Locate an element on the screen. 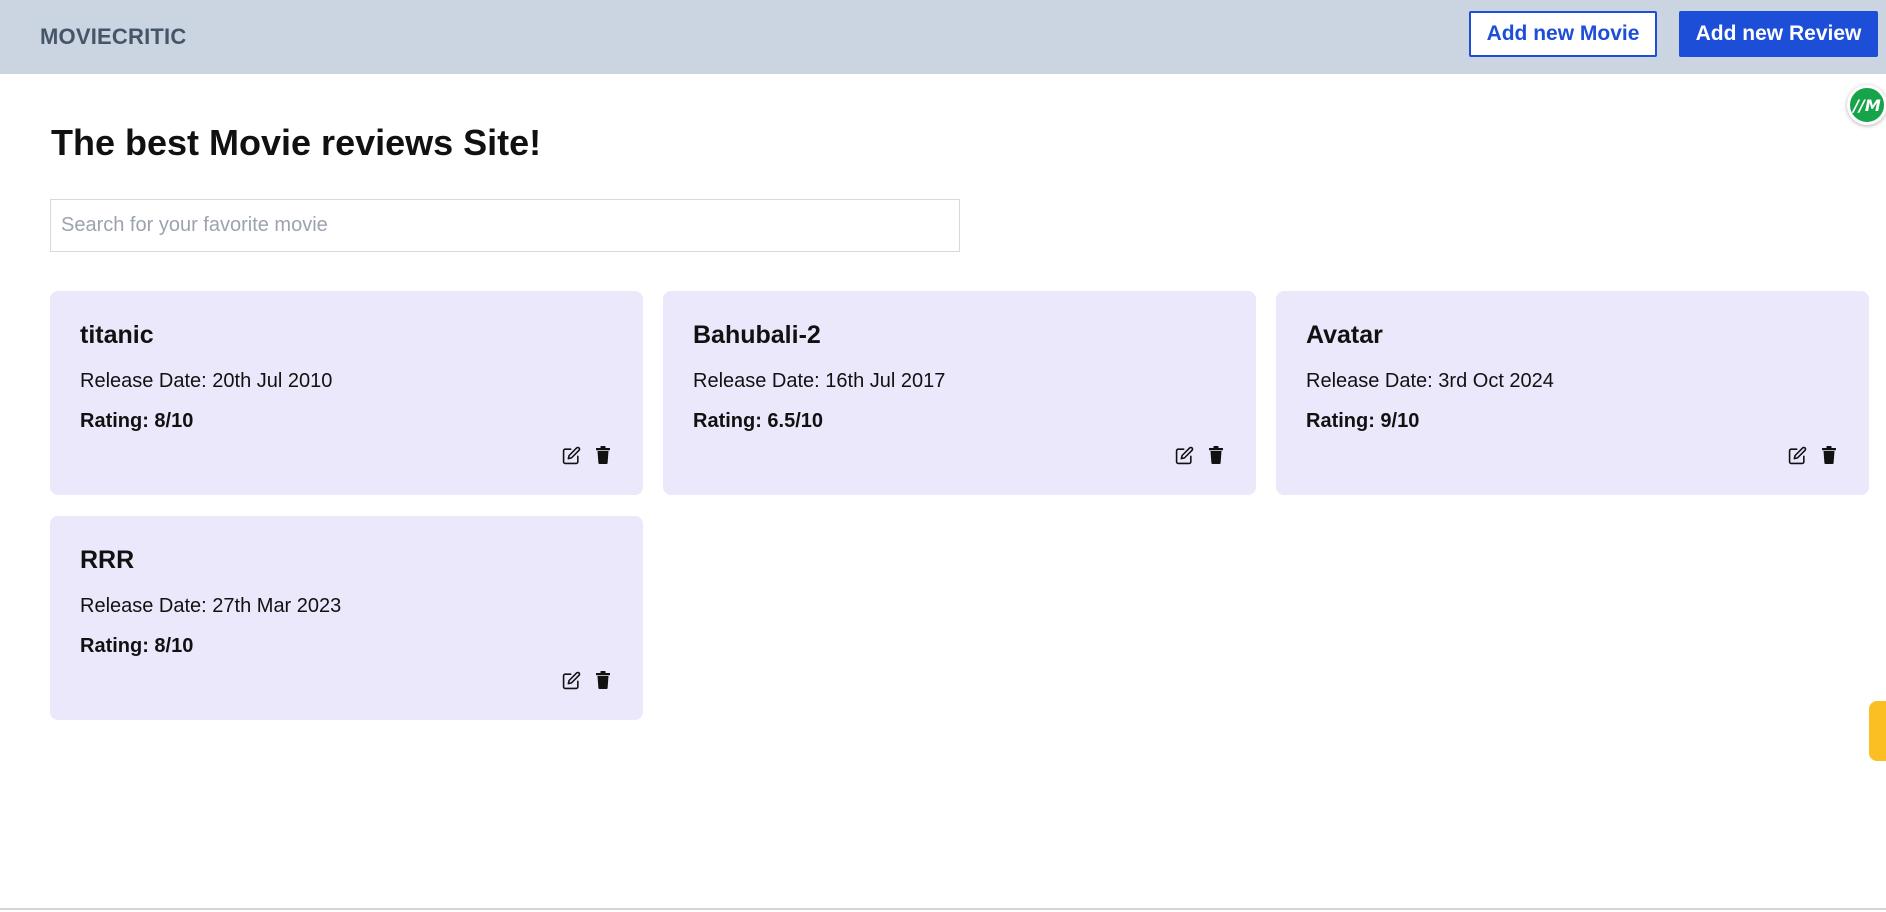 The image size is (1886, 912). movie-title: Avatar is located at coordinates (1344, 335).